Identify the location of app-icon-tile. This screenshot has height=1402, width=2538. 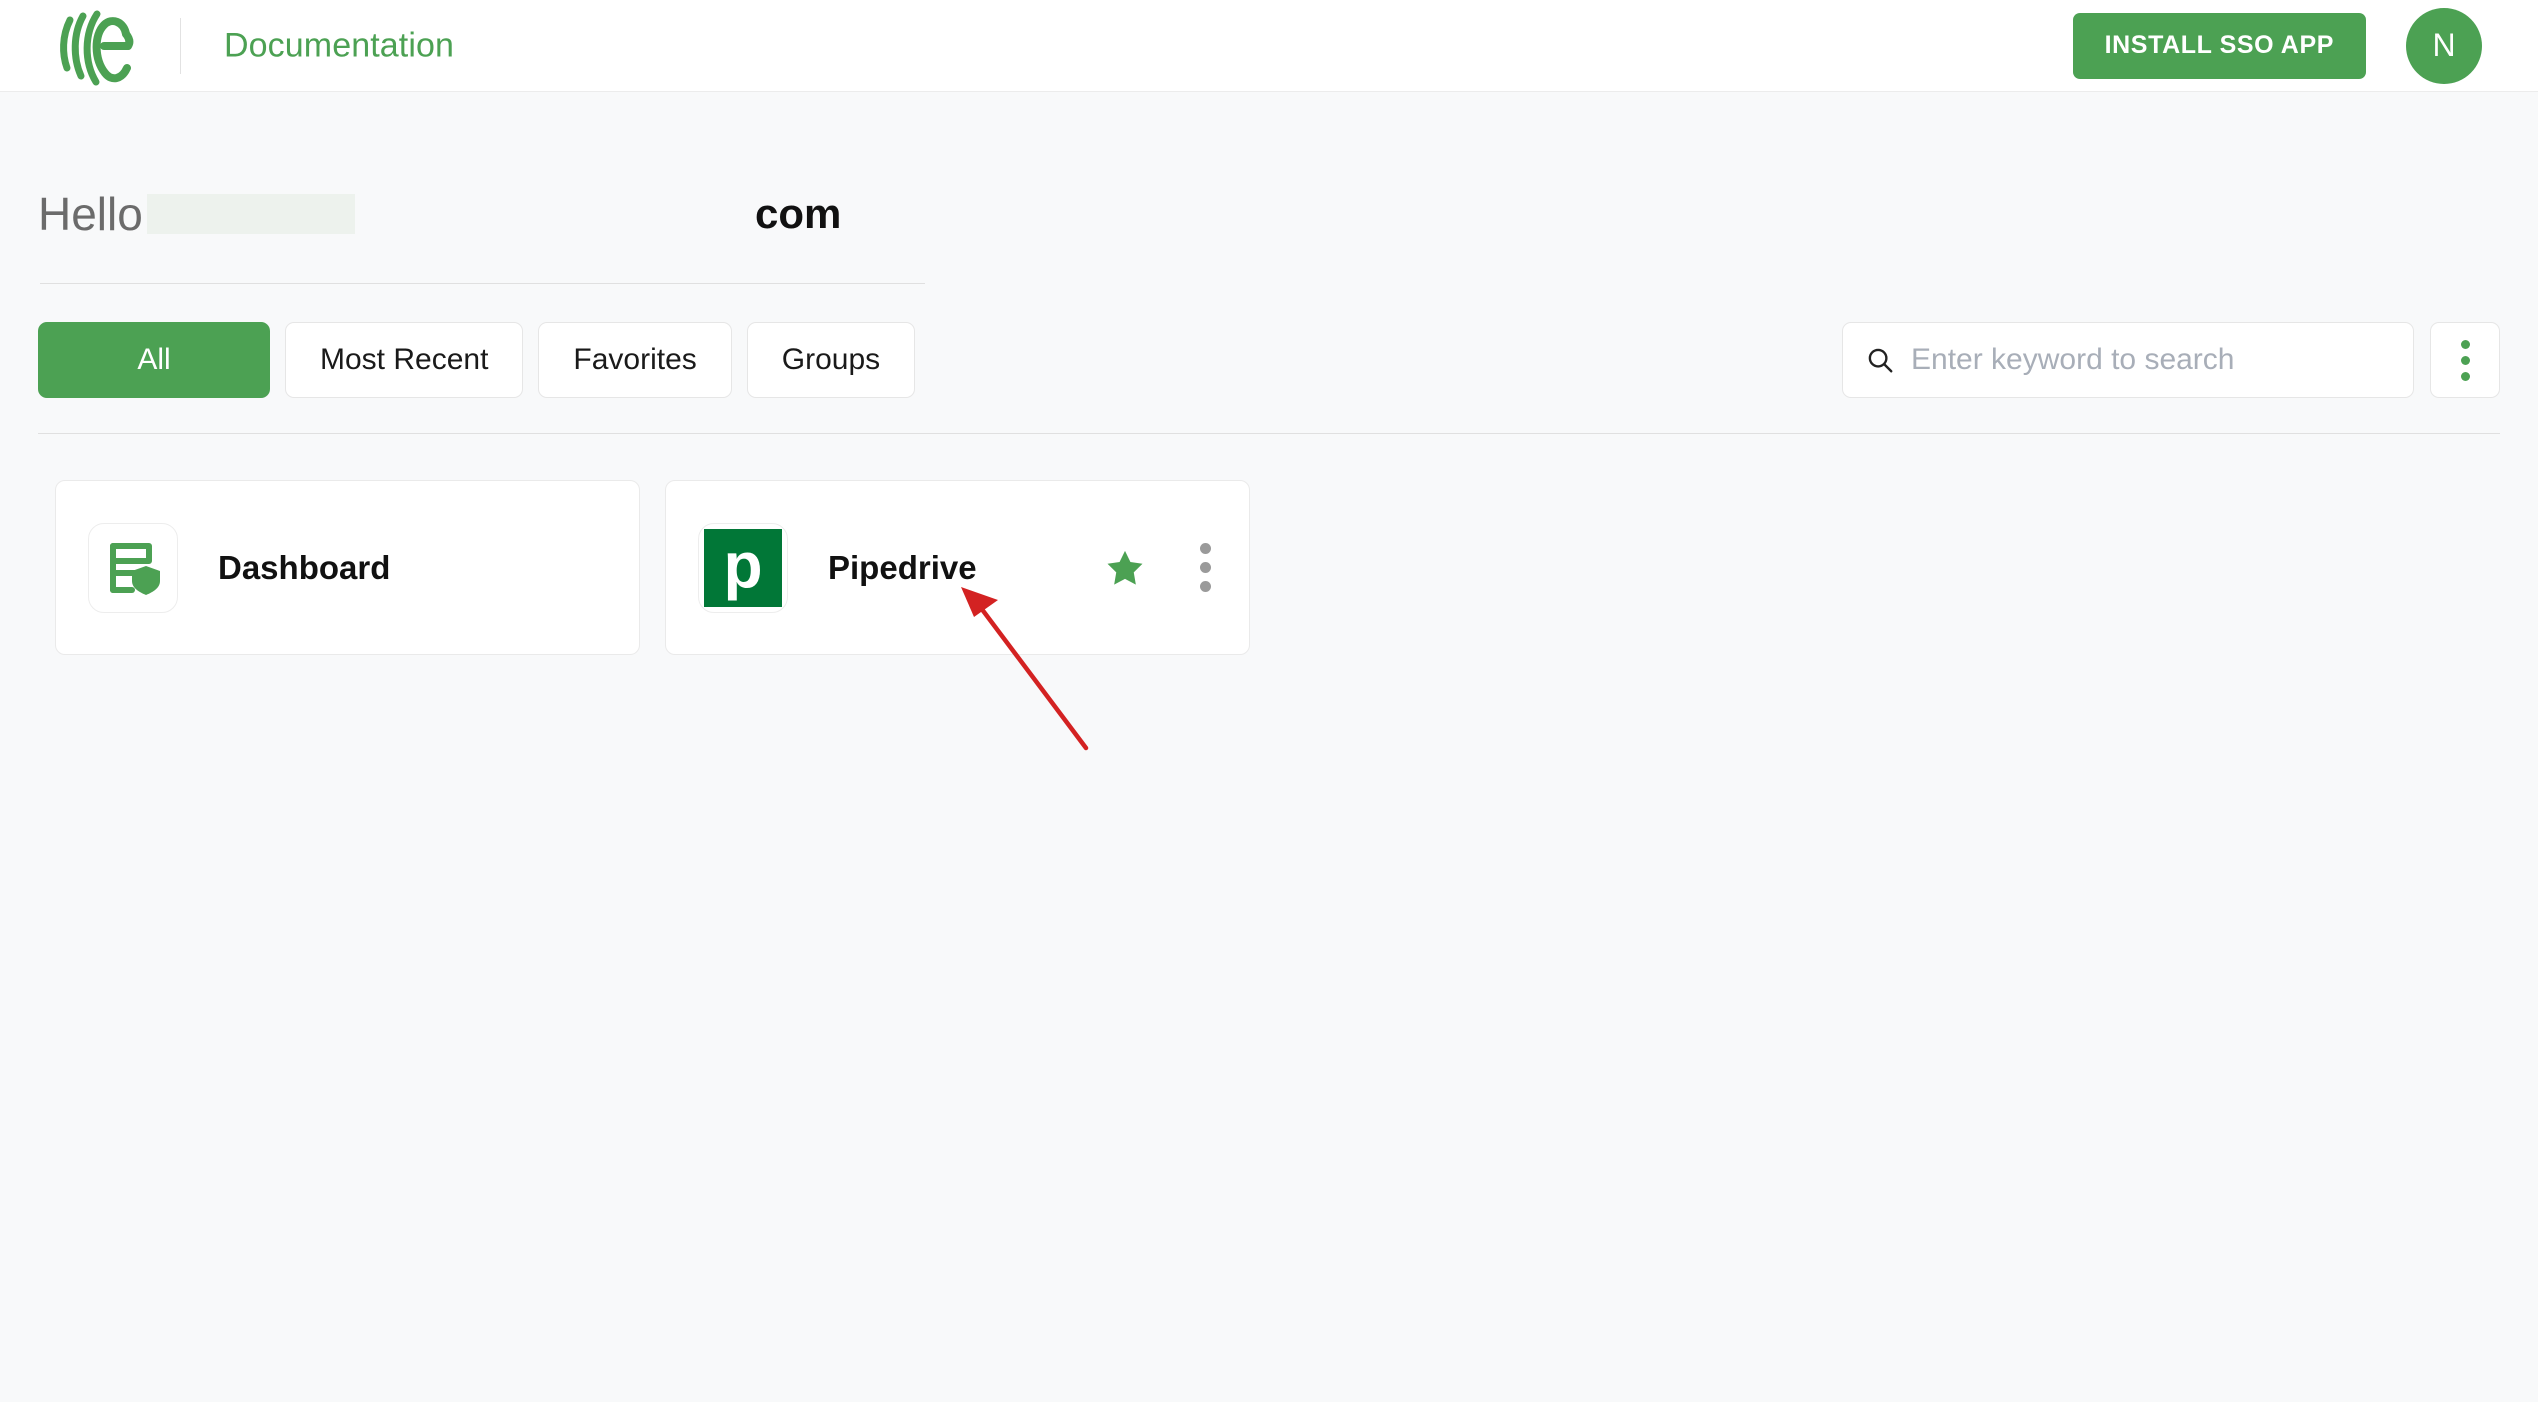
(133, 567).